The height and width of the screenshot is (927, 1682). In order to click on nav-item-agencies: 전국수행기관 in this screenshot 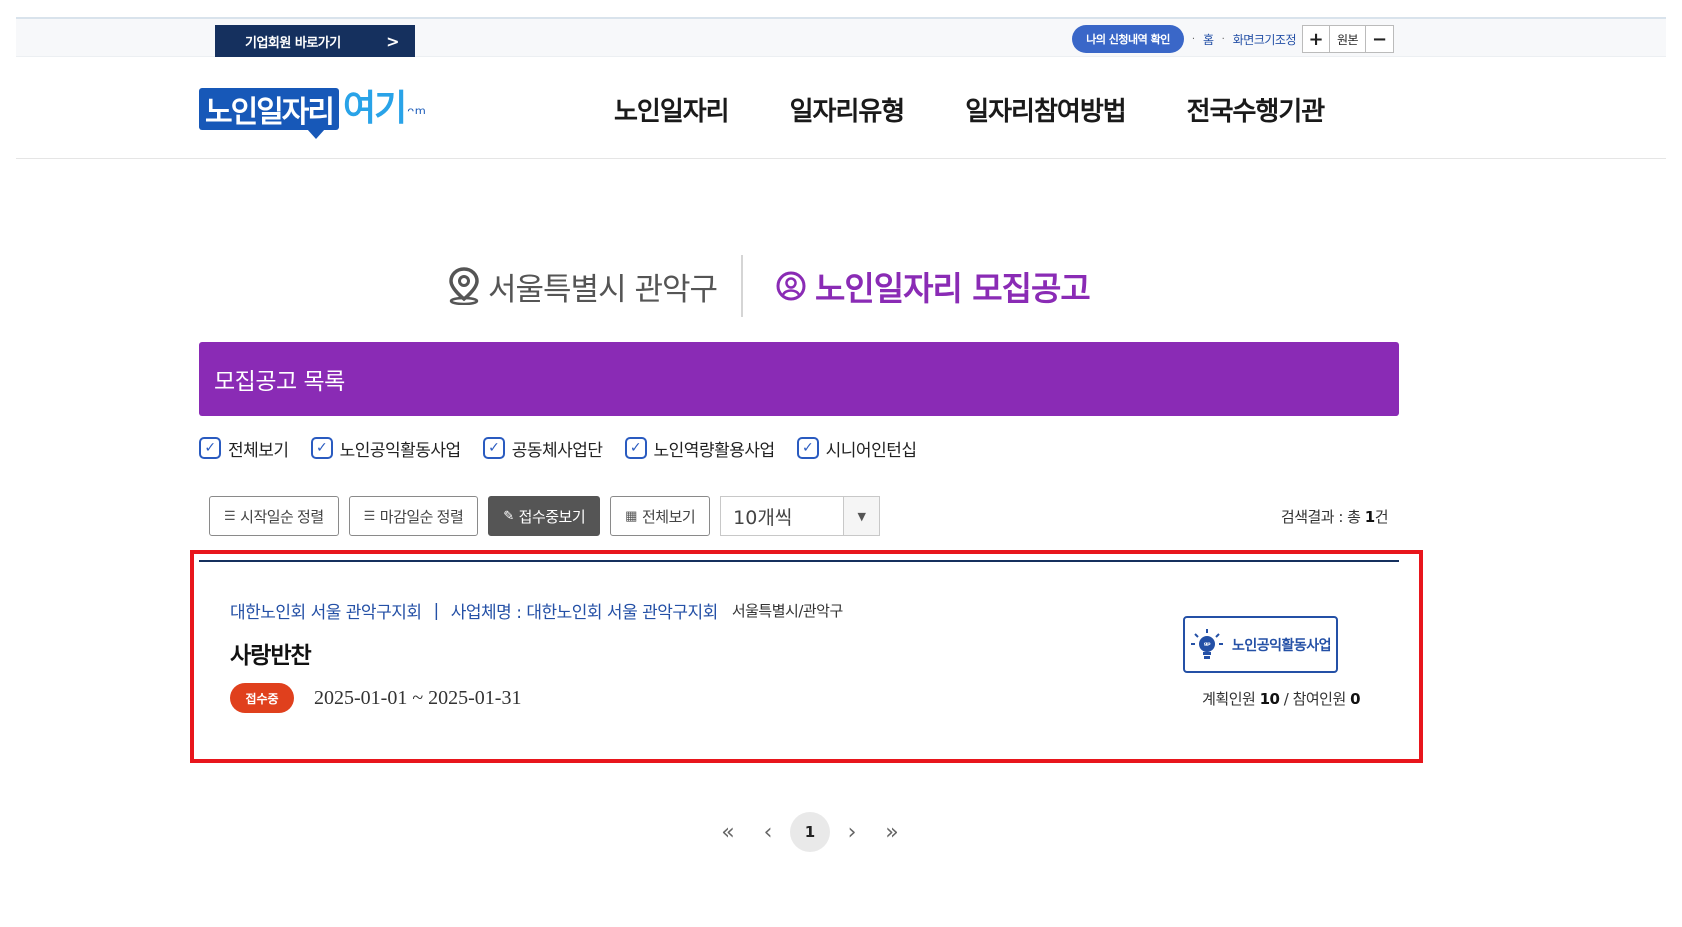, I will do `click(1256, 109)`.